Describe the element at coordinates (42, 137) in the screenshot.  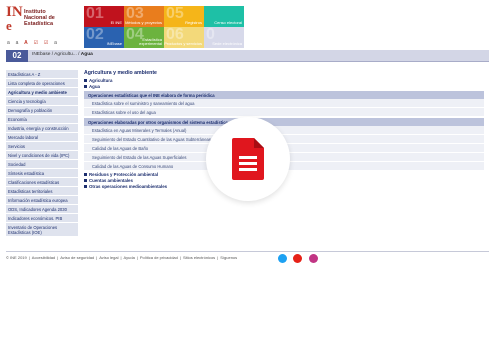
I see `sidebar-item: Mercado laboral` at that location.